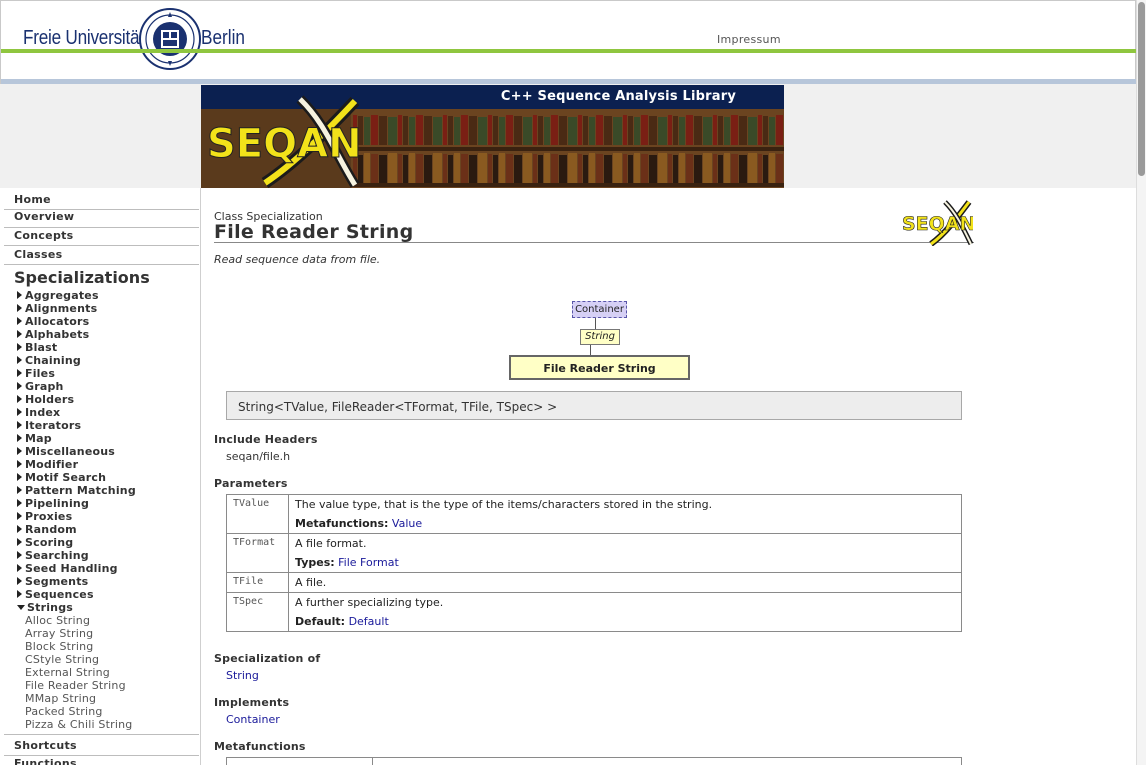 The image size is (1146, 765). Describe the element at coordinates (368, 562) in the screenshot. I see `parameter-extra-link: File Format` at that location.